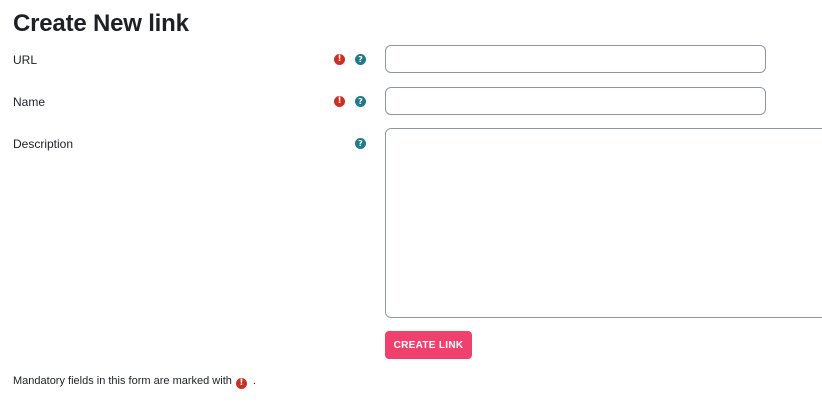  What do you see at coordinates (254, 381) in the screenshot?
I see `mandatory-note-period: .` at bounding box center [254, 381].